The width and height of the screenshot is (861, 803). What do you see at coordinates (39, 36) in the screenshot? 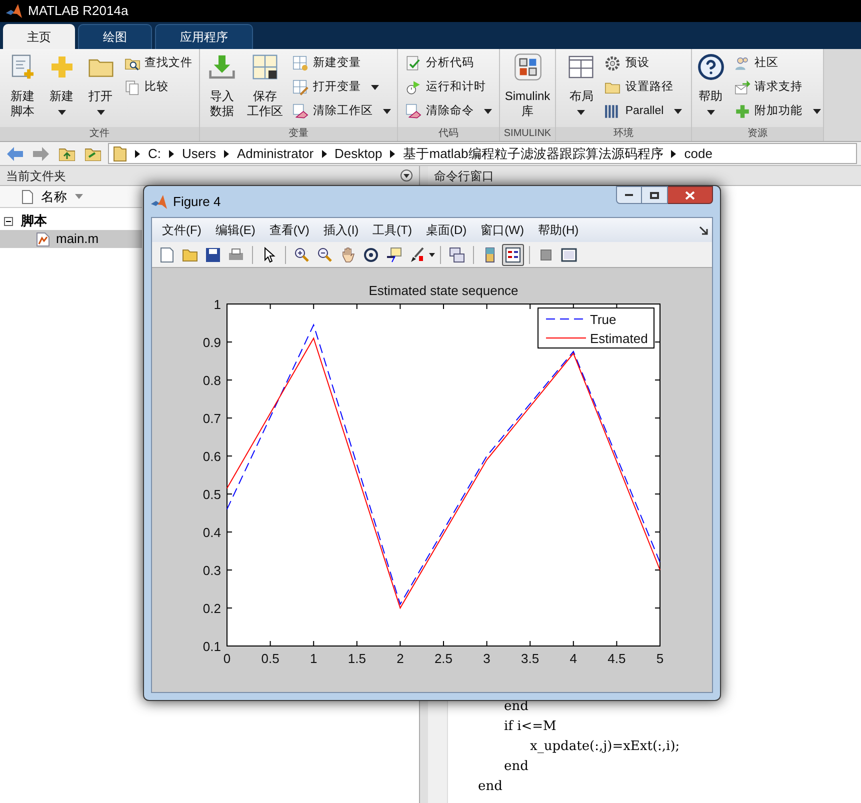
I see `ribbon-tab: 主页` at bounding box center [39, 36].